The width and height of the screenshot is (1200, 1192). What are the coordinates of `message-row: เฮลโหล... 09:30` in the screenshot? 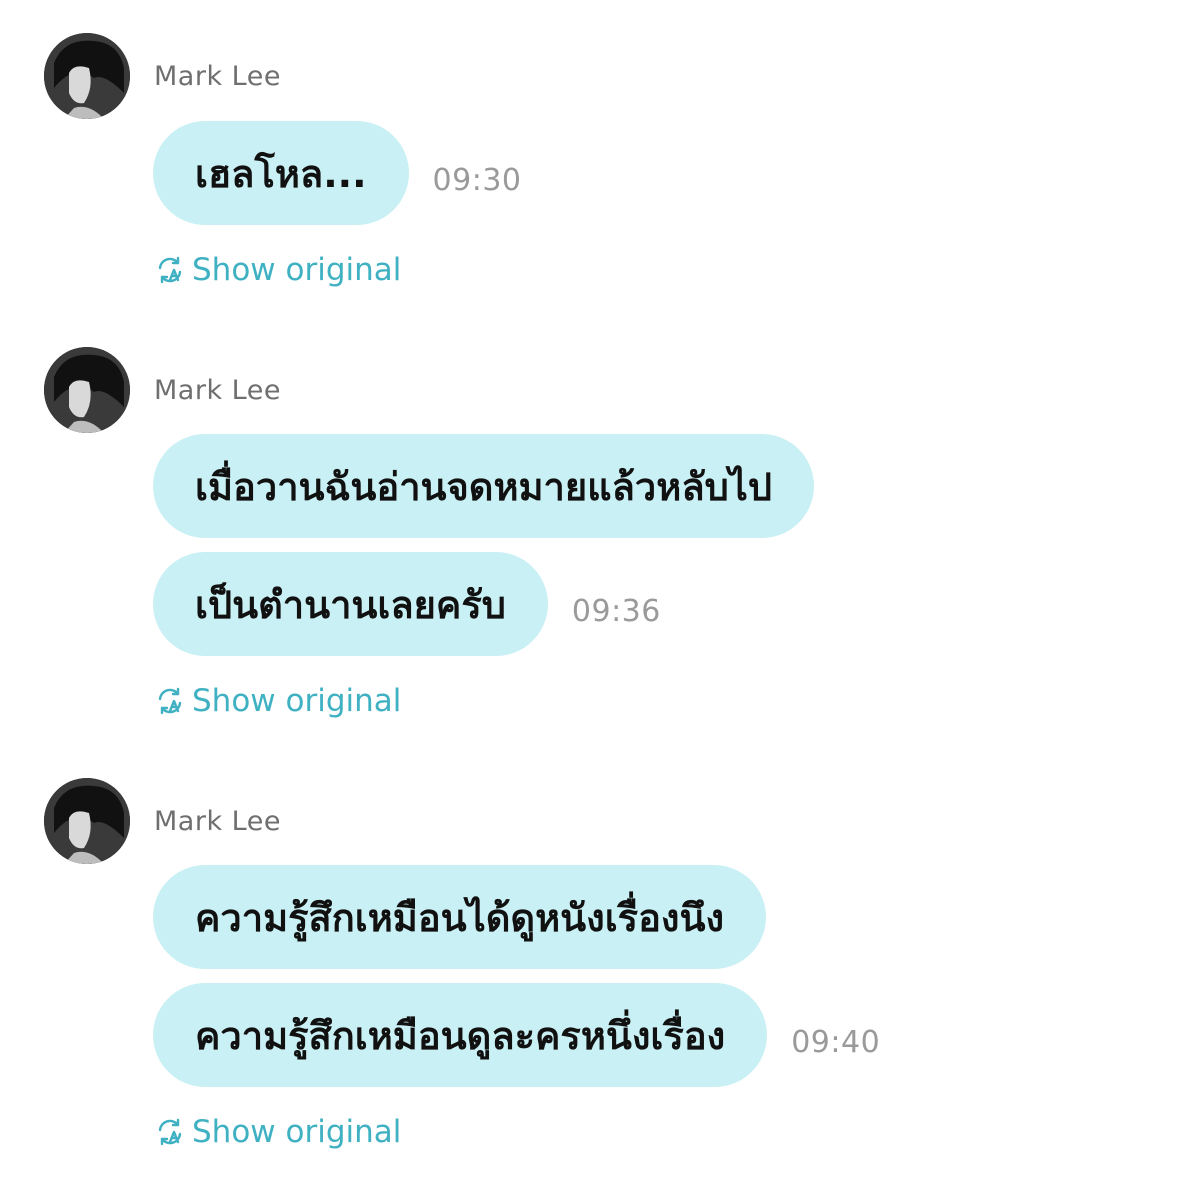 It's located at (337, 173).